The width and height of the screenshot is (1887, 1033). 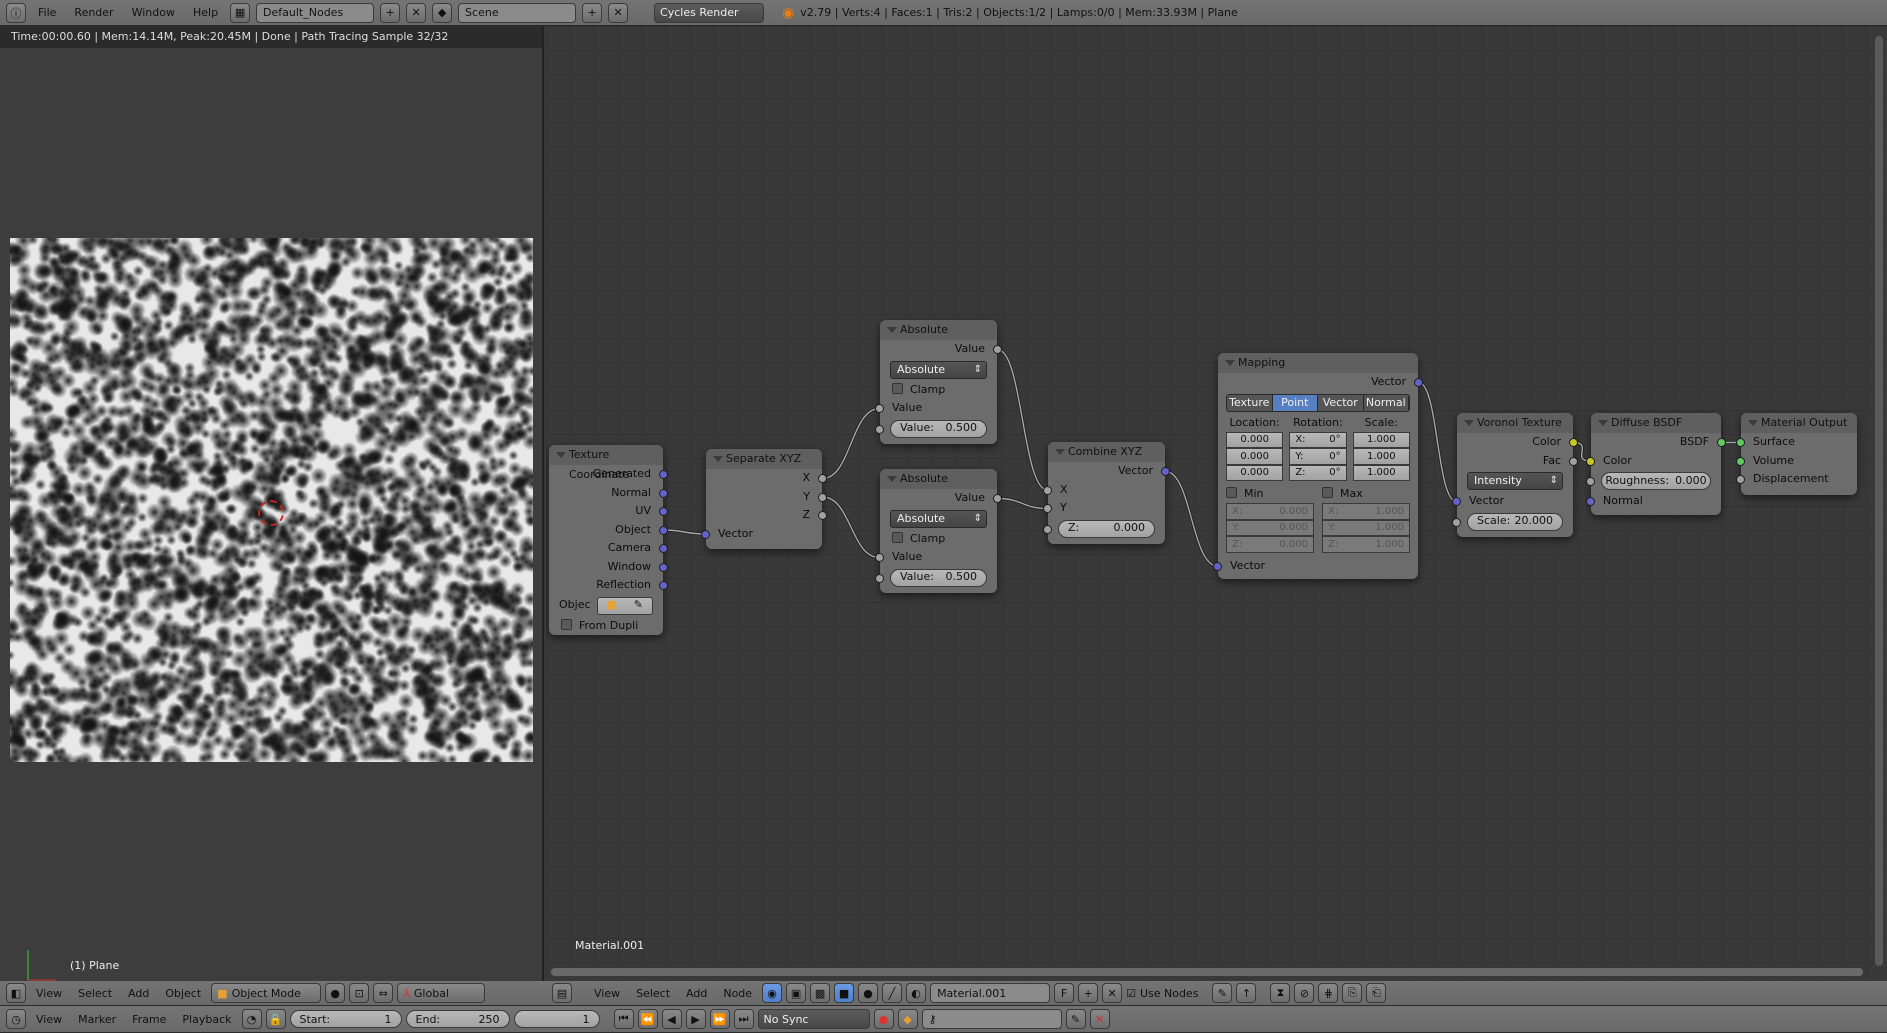 What do you see at coordinates (1047, 508) in the screenshot?
I see `socket-y` at bounding box center [1047, 508].